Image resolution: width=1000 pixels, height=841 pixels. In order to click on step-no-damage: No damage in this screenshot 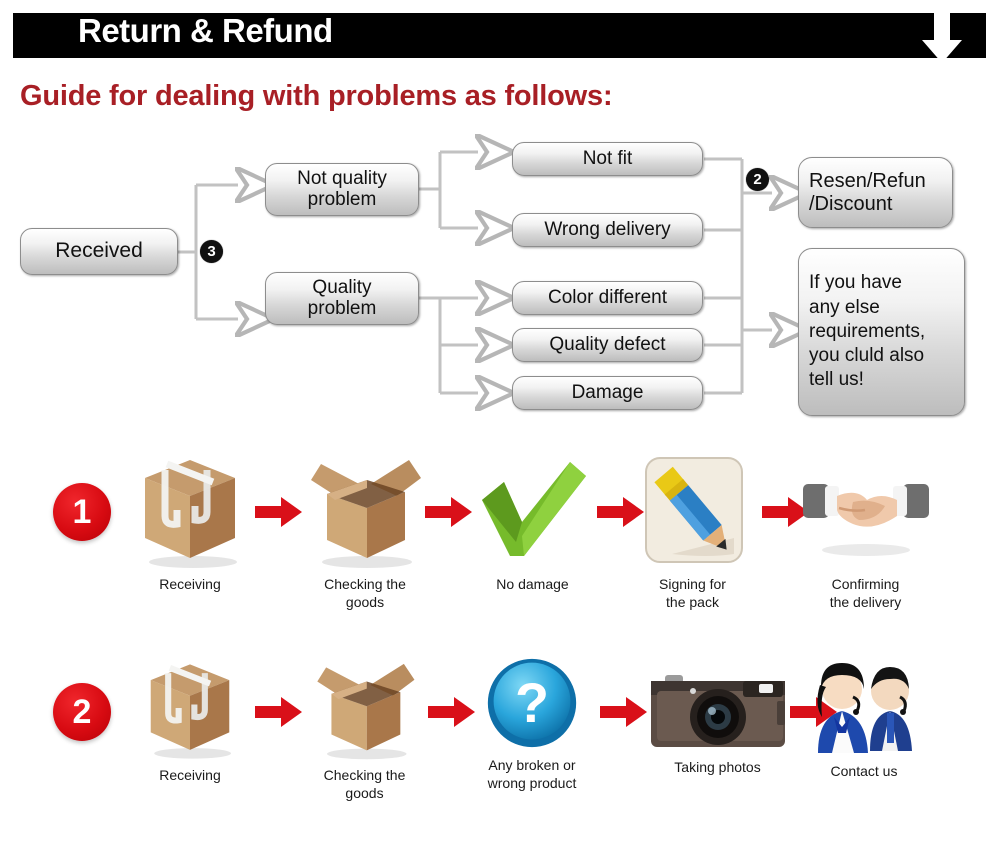, I will do `click(532, 522)`.